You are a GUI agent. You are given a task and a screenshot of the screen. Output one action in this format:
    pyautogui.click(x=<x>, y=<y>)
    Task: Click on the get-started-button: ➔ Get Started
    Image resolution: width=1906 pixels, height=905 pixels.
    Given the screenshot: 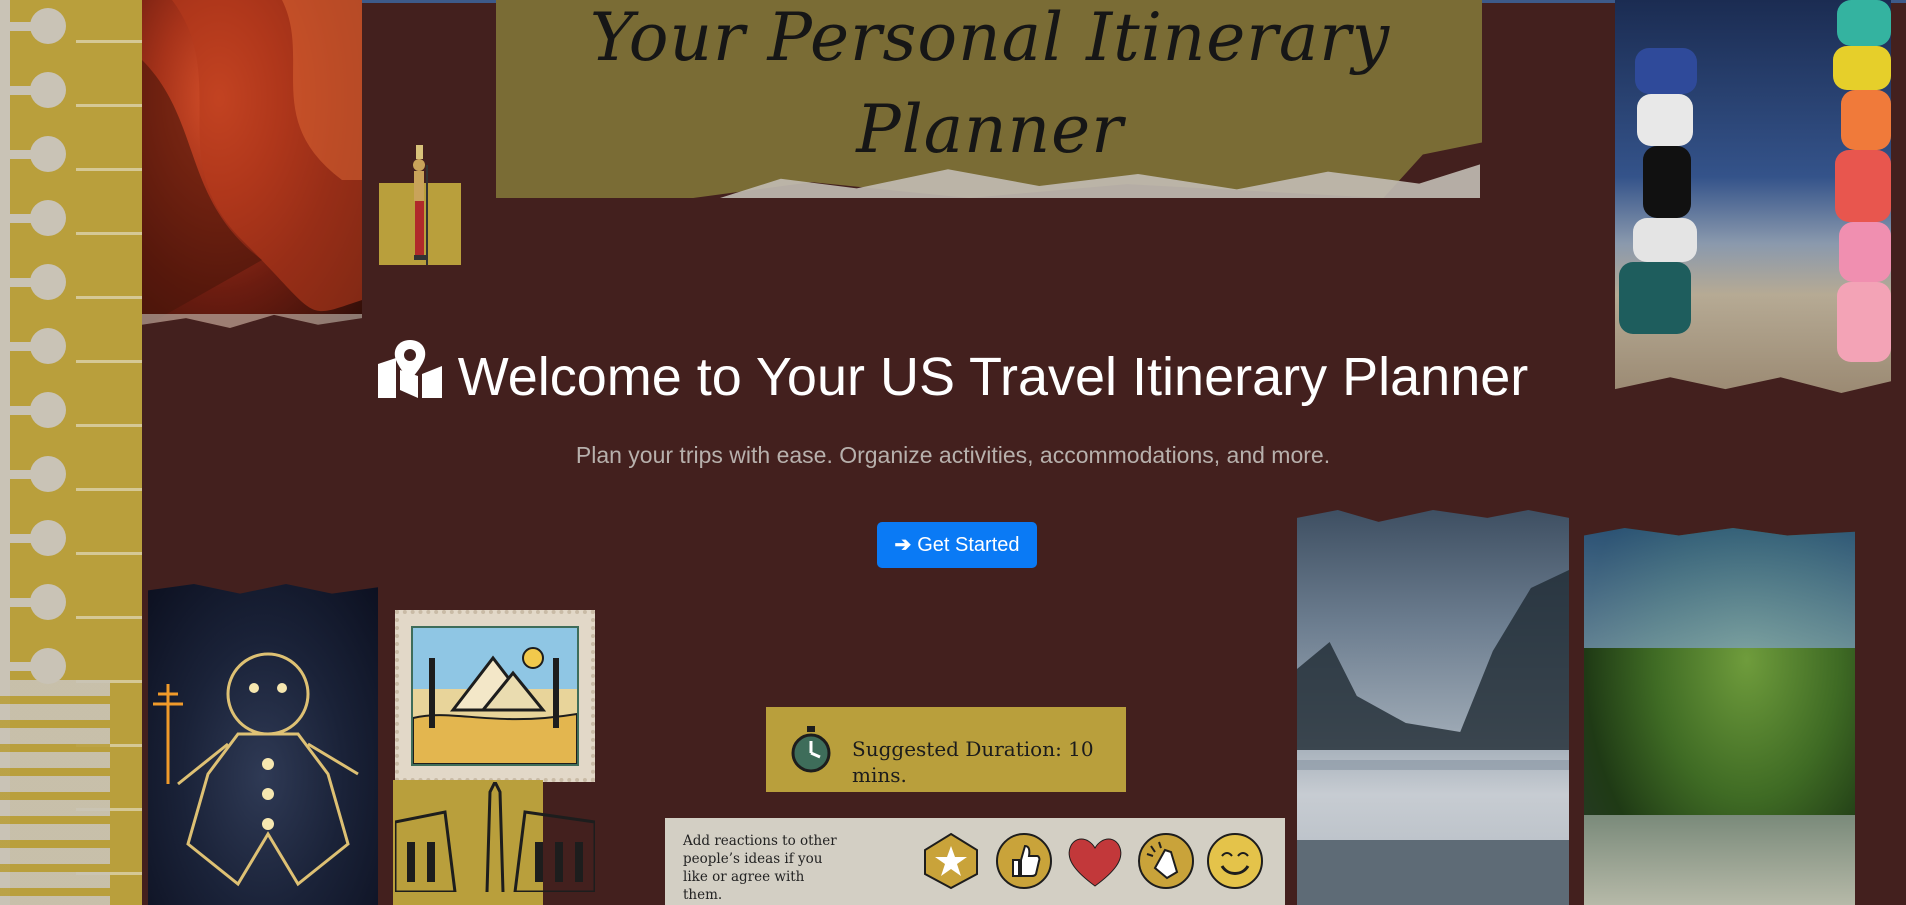 What is the action you would take?
    pyautogui.click(x=957, y=545)
    